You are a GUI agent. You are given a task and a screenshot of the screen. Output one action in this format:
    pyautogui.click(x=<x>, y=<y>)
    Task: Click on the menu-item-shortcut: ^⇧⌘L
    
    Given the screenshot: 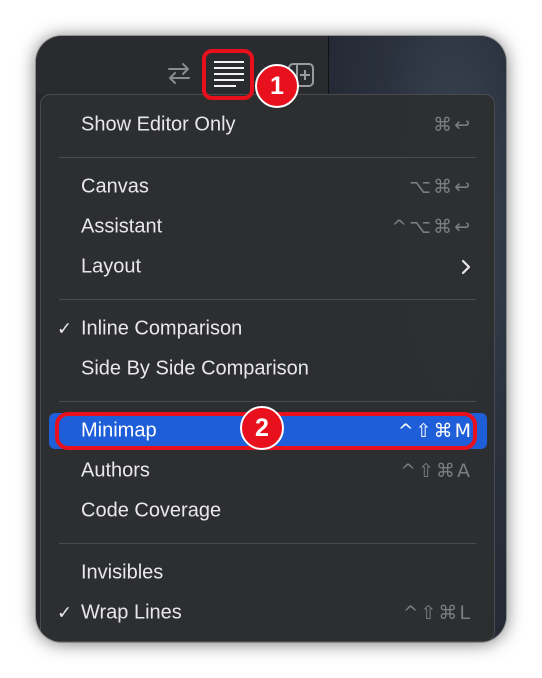 What is the action you would take?
    pyautogui.click(x=437, y=613)
    